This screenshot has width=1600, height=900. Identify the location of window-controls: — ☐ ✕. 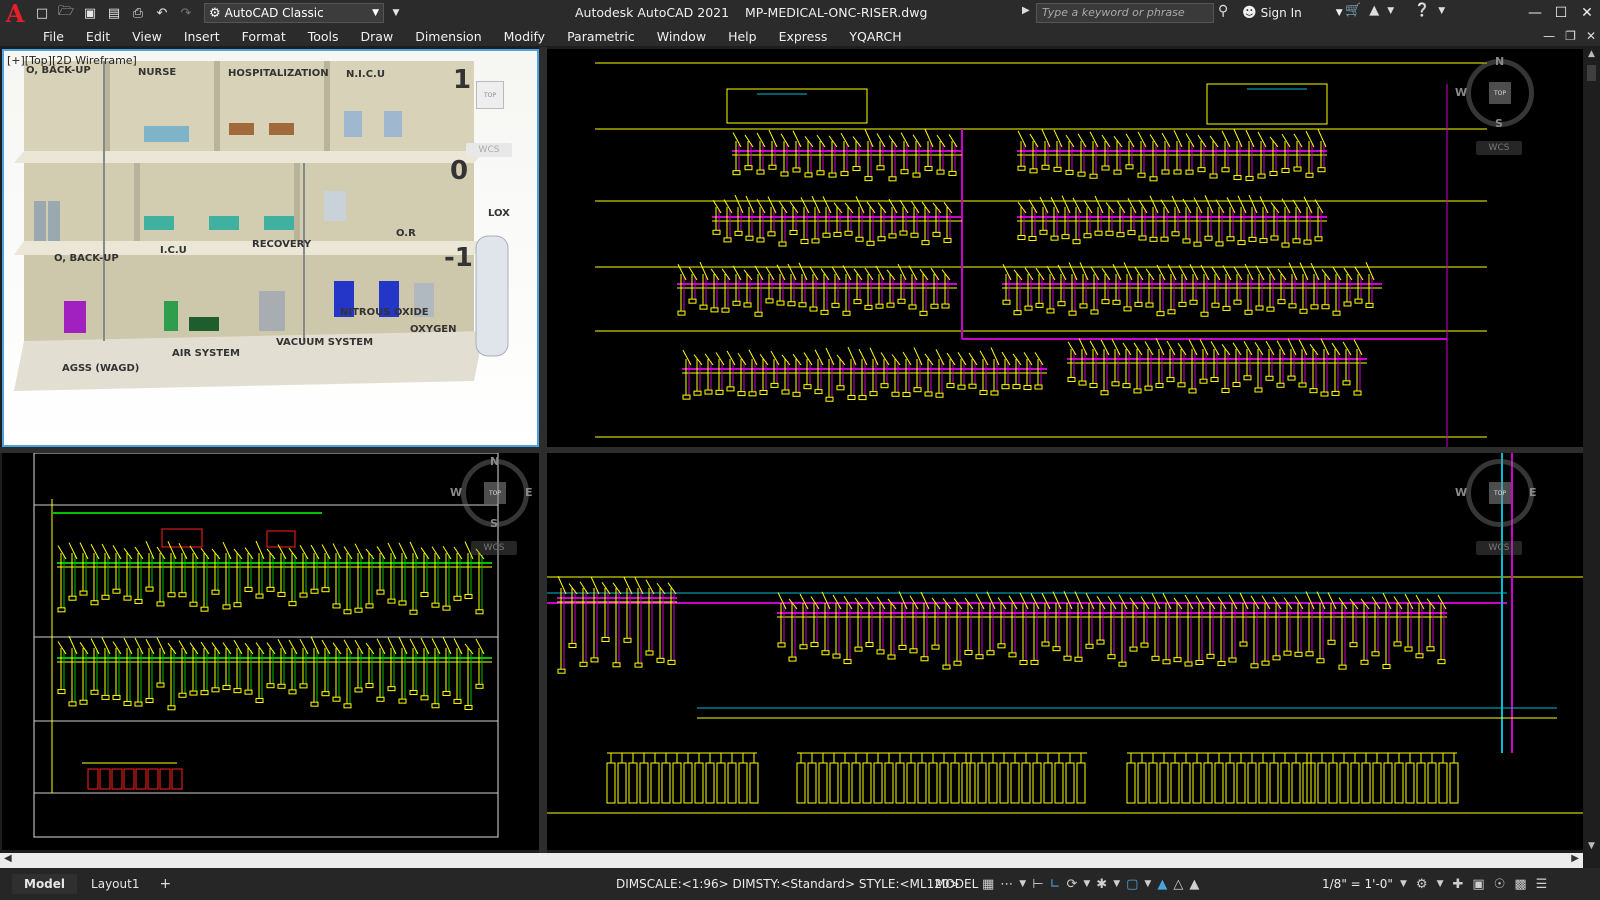
(1561, 13).